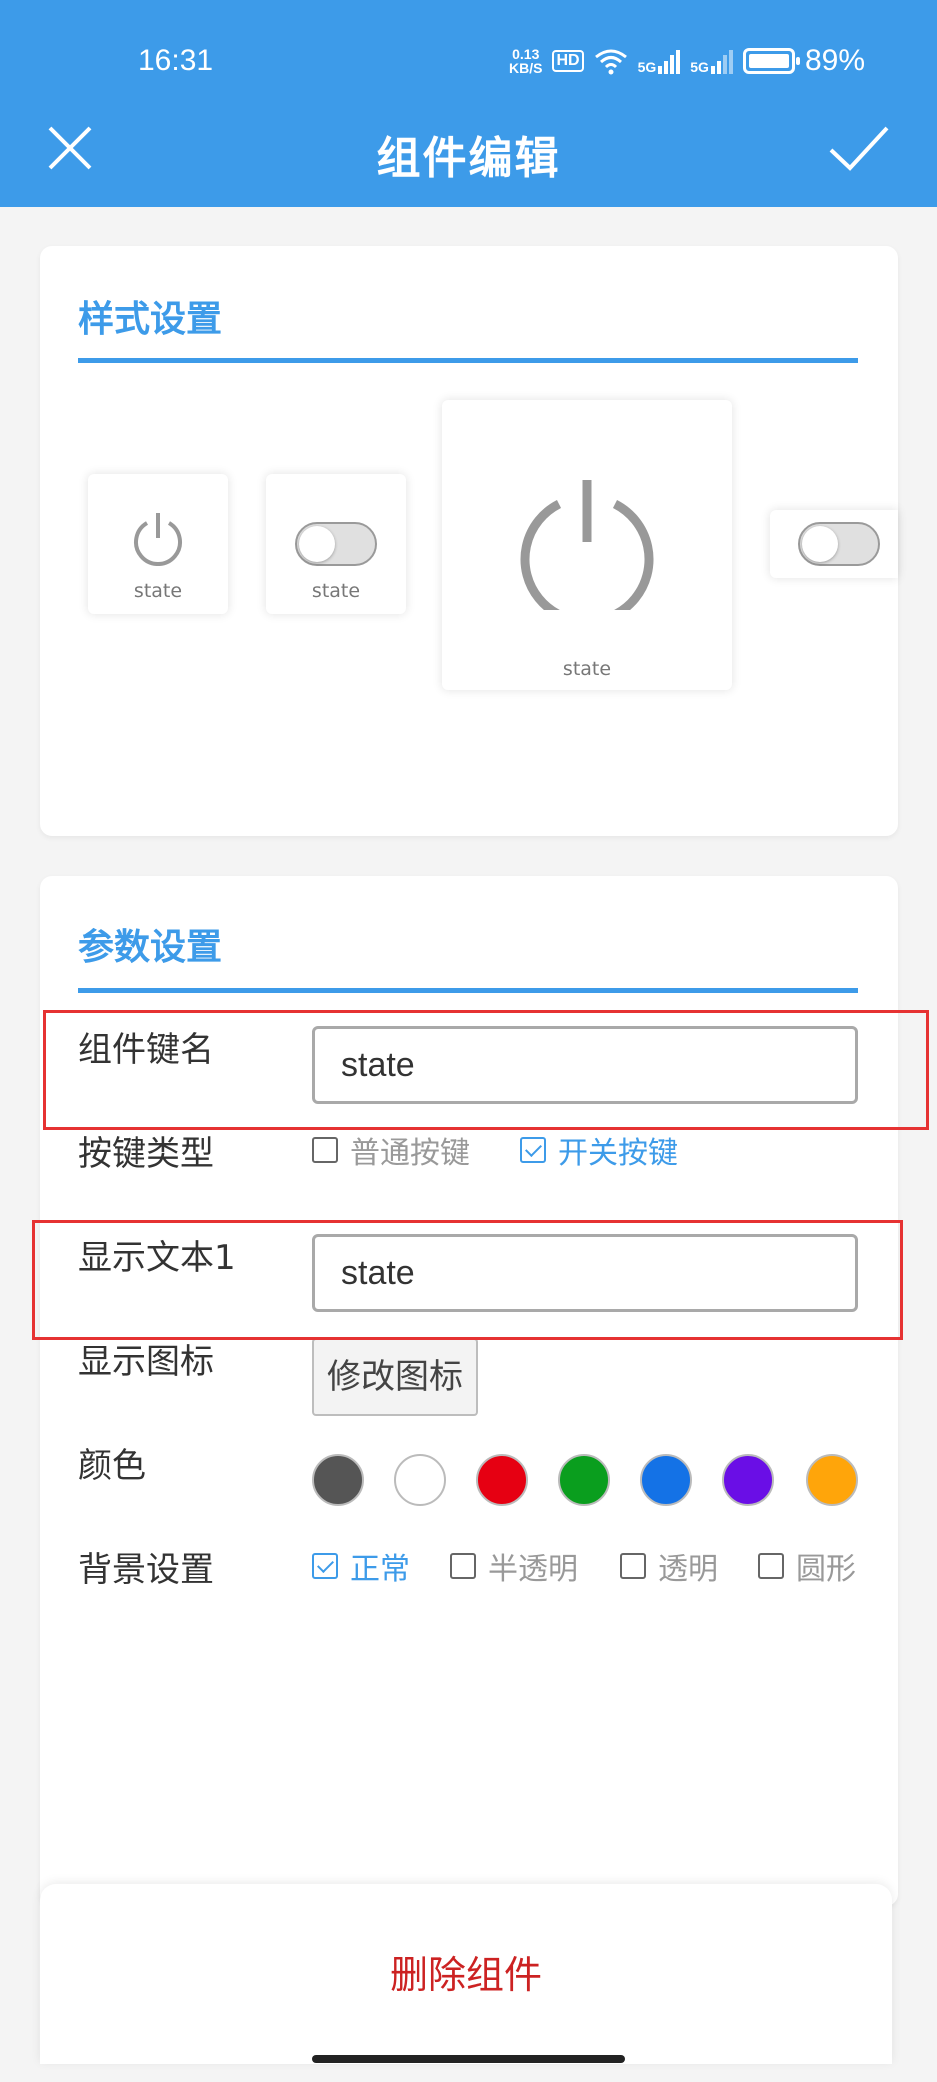 The image size is (937, 2082). I want to click on preview-toggle-small: state, so click(336, 544).